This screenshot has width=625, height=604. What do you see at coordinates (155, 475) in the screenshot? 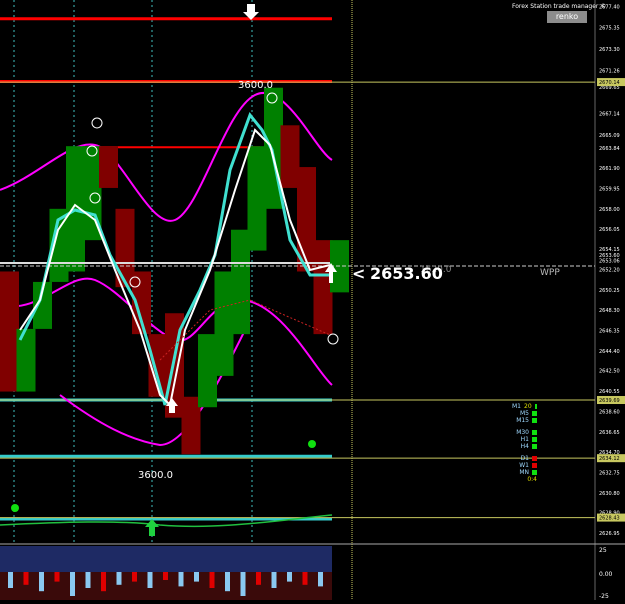
I see `bottom-count-label: 3600.0` at bounding box center [155, 475].